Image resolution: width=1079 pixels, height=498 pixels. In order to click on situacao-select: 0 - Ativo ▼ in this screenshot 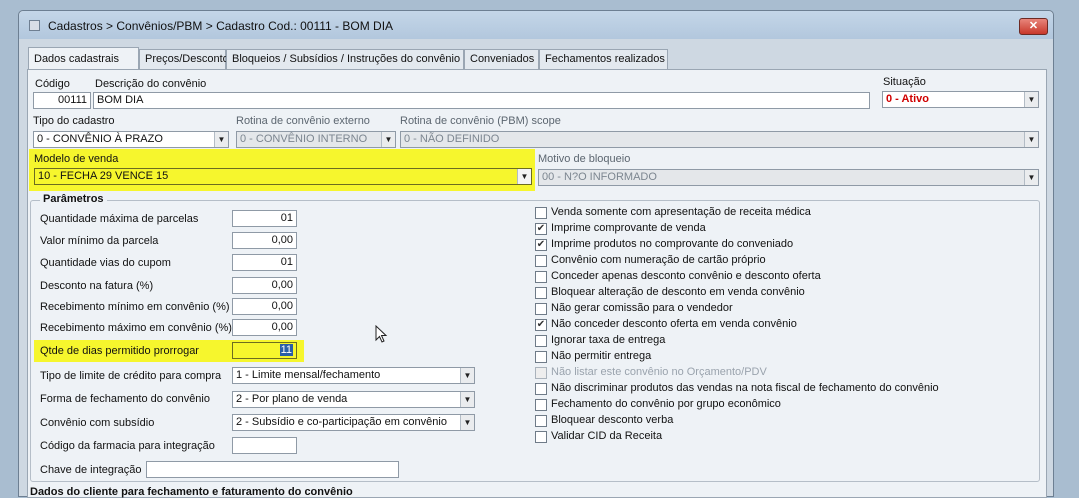, I will do `click(960, 99)`.